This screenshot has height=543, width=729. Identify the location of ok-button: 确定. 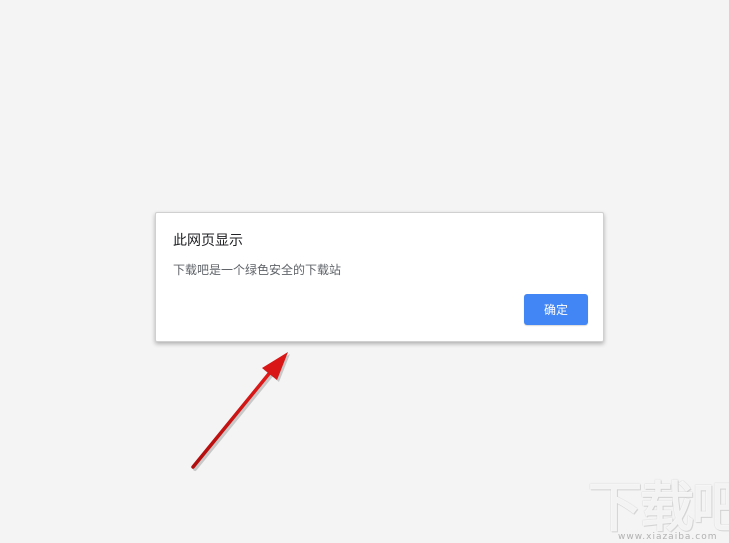
(556, 309).